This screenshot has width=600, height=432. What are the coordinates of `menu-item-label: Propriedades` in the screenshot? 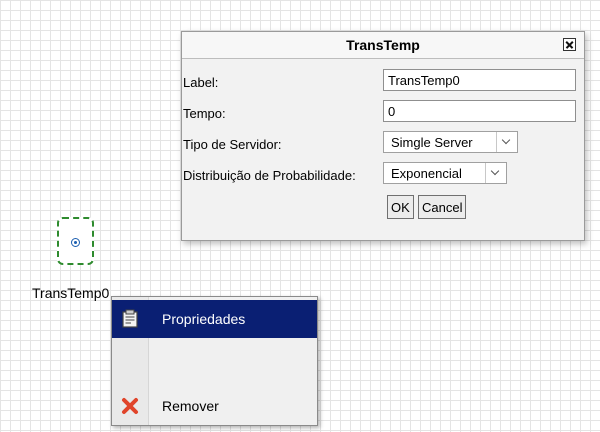 It's located at (204, 319).